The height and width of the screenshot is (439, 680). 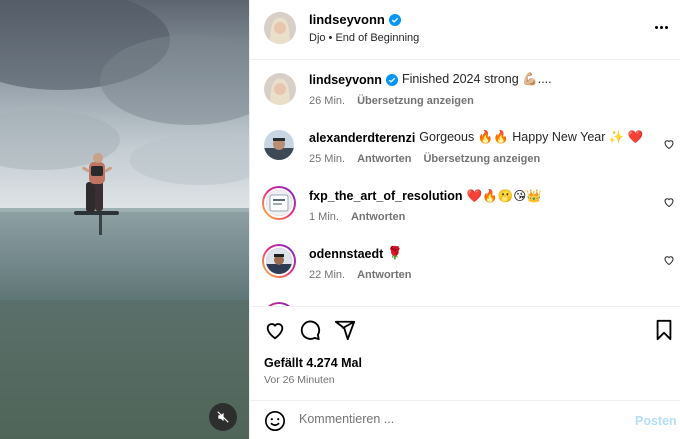 What do you see at coordinates (310, 330) in the screenshot?
I see `comment-bubble-icon` at bounding box center [310, 330].